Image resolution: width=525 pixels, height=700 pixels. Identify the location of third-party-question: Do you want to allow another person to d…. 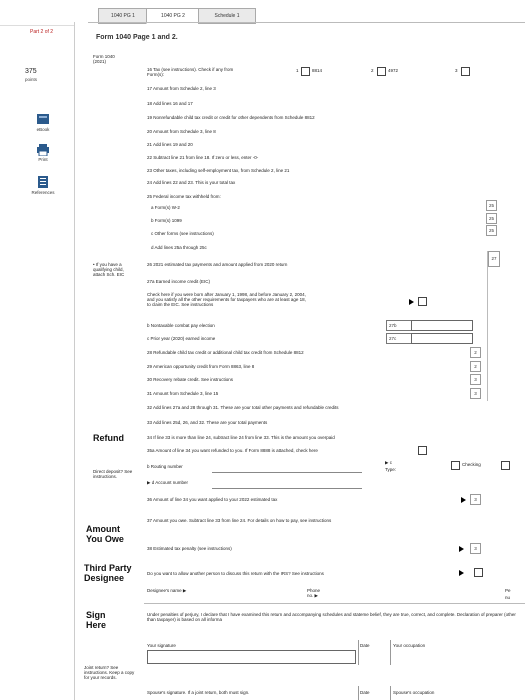
(235, 573).